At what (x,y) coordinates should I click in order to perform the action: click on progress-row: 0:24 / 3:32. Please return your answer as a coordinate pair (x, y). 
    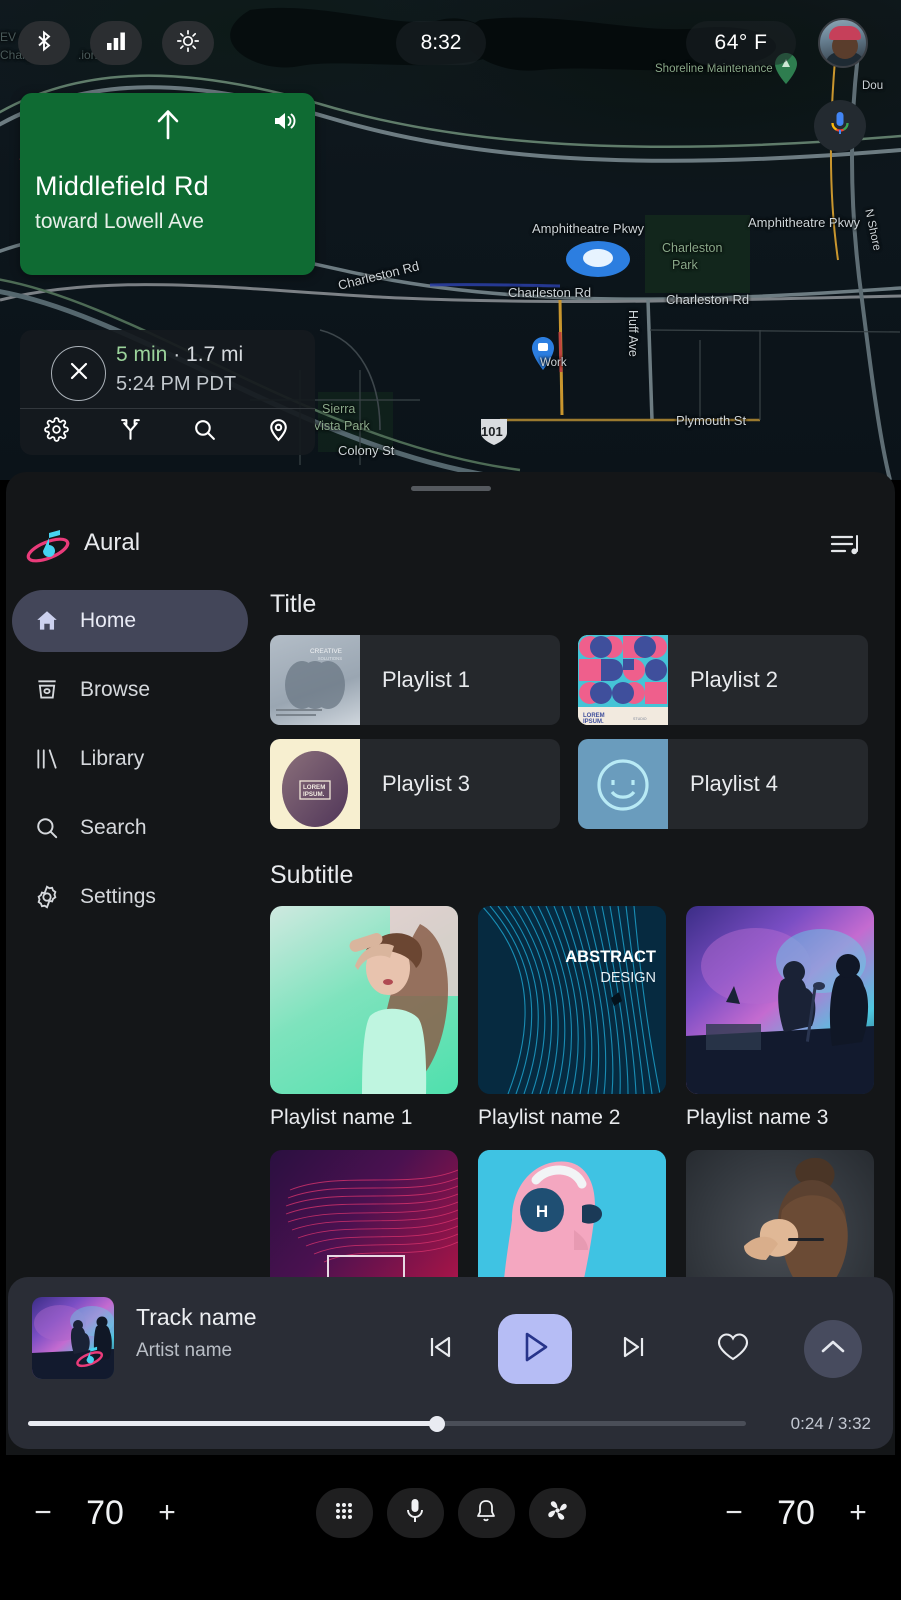
    Looking at the image, I should click on (450, 1424).